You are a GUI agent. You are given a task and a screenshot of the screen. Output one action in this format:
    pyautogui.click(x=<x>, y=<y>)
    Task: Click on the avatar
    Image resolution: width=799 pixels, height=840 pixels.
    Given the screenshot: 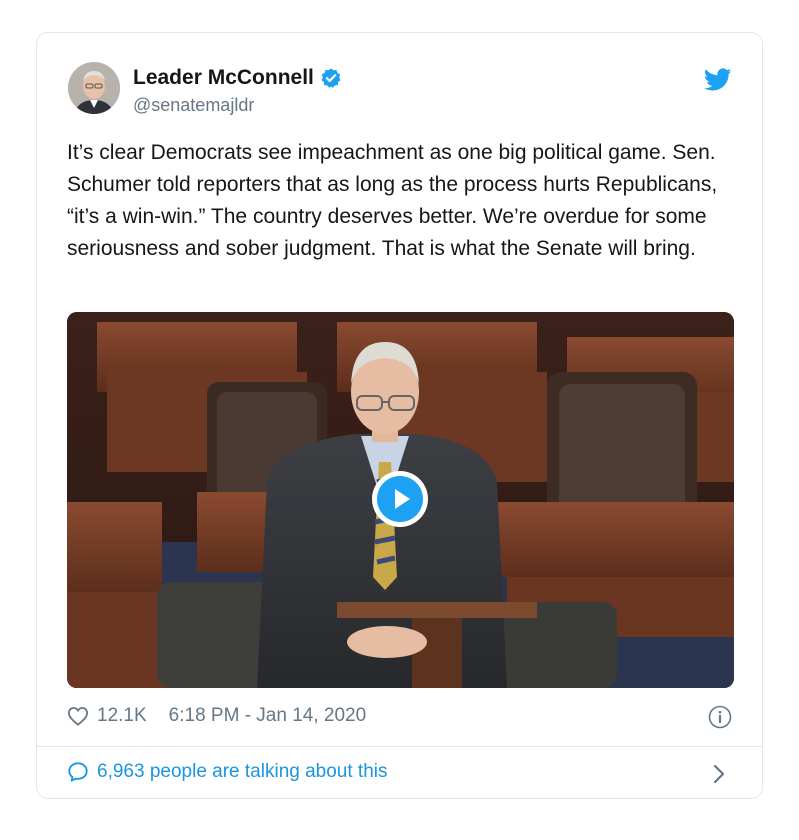 What is the action you would take?
    pyautogui.click(x=94, y=88)
    